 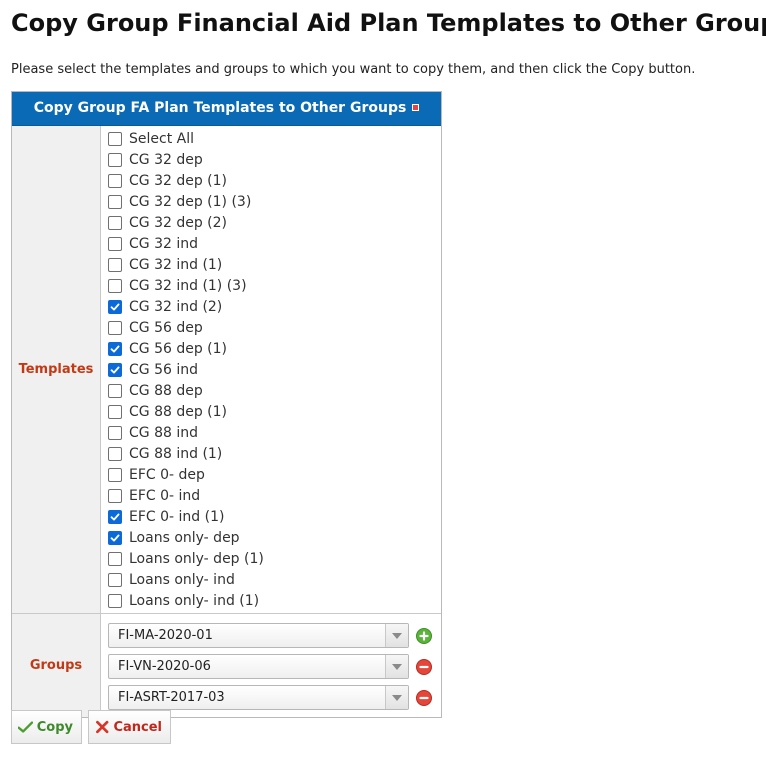 What do you see at coordinates (274, 138) in the screenshot?
I see `select-all-option: Select All` at bounding box center [274, 138].